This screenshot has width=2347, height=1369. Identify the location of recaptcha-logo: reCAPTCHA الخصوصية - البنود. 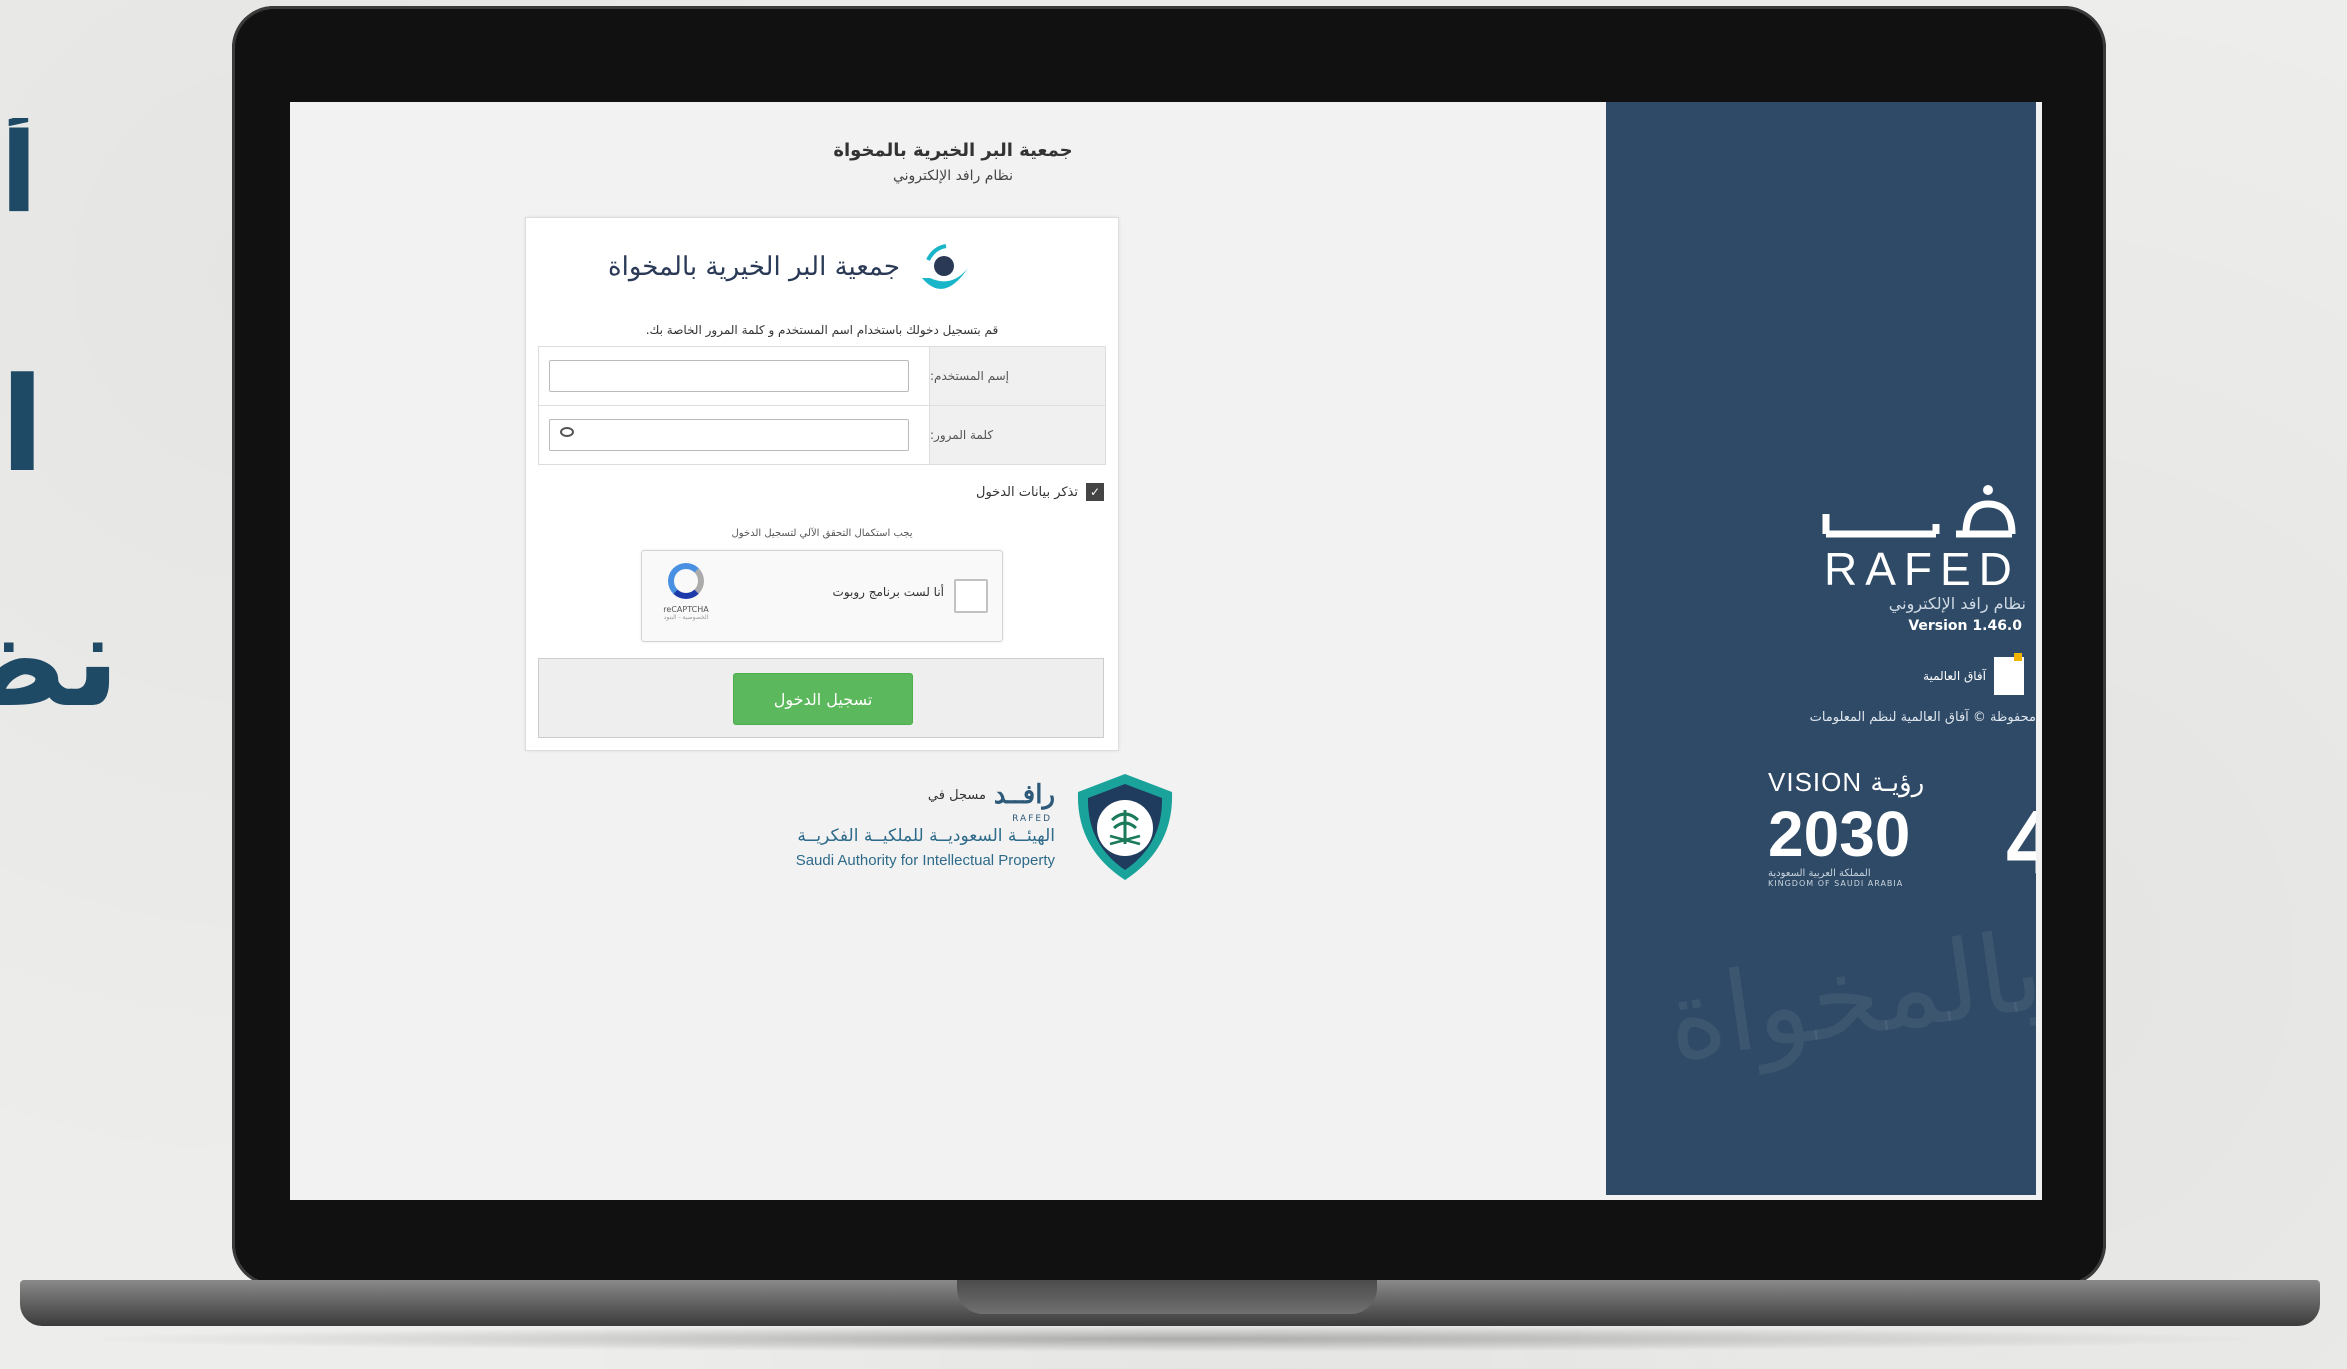
(686, 592).